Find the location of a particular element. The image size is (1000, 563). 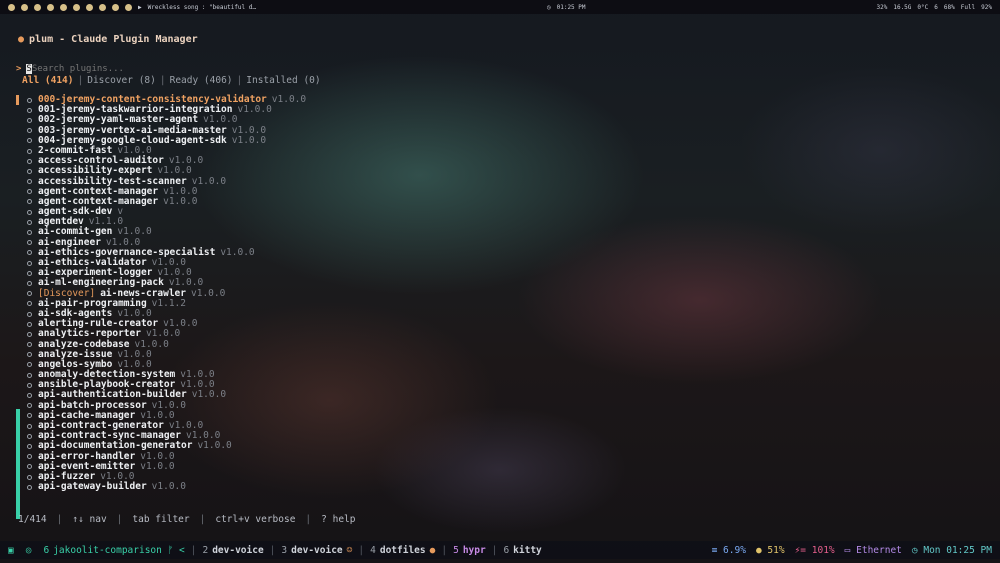

sun-icon: ● is located at coordinates (758, 550).